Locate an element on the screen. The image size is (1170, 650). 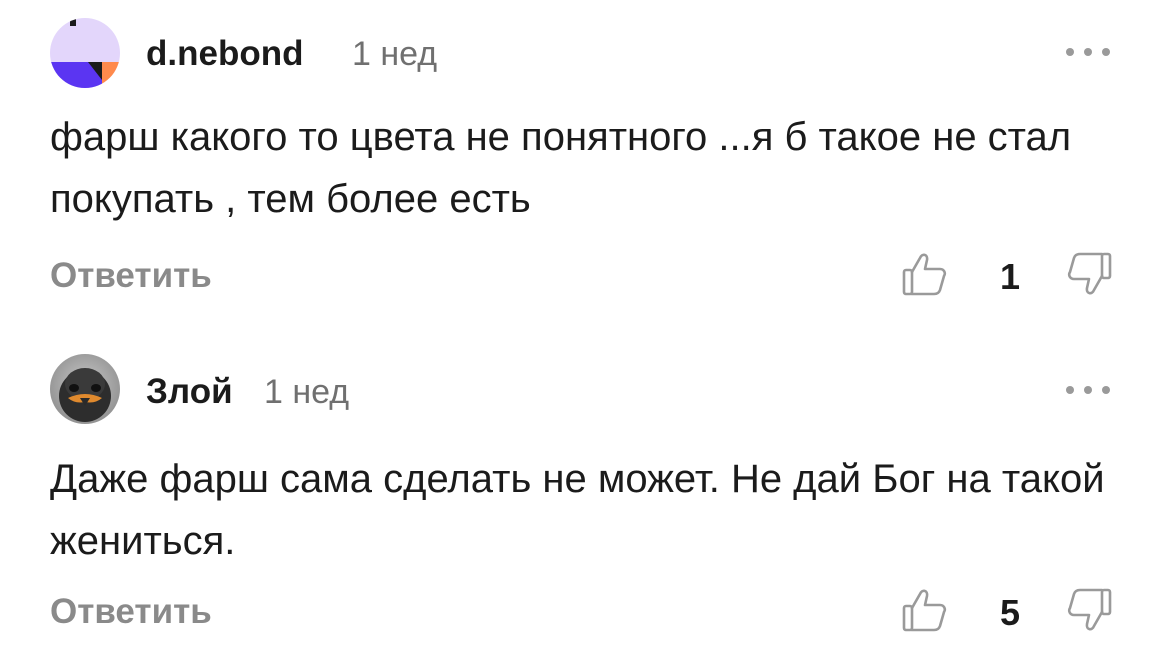
abstract-avatar-icon is located at coordinates (85, 53).